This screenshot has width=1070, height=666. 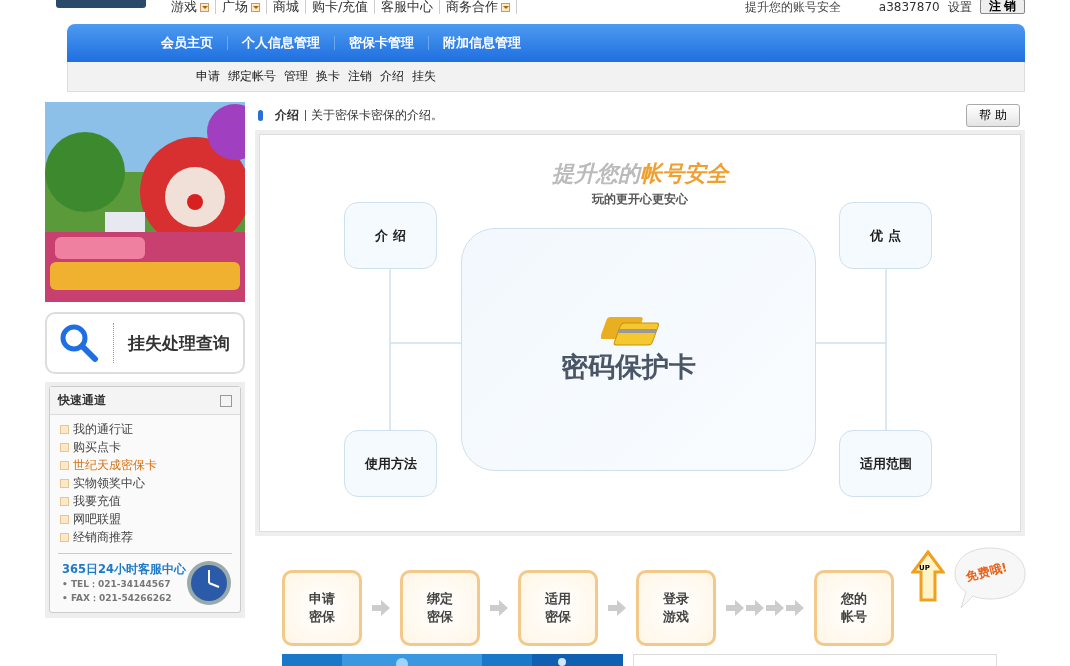 I want to click on step-box: 您的 帐号, so click(x=854, y=608).